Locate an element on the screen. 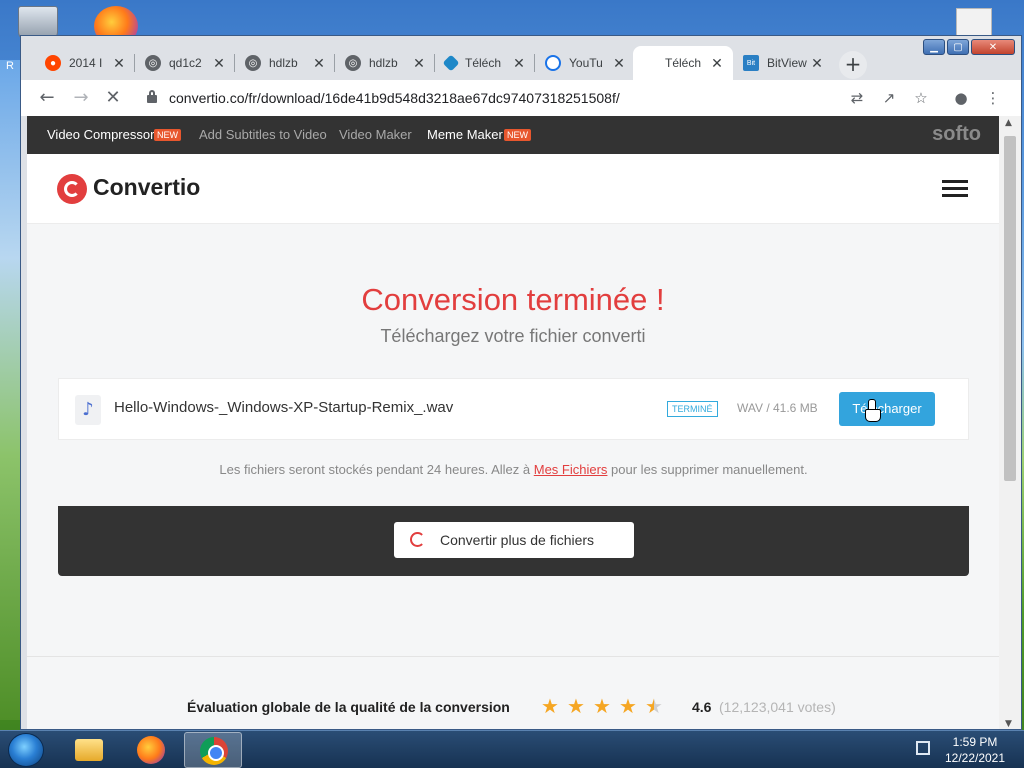  rating-stars: ★ ★ ★ ★ ★ is located at coordinates (602, 706).